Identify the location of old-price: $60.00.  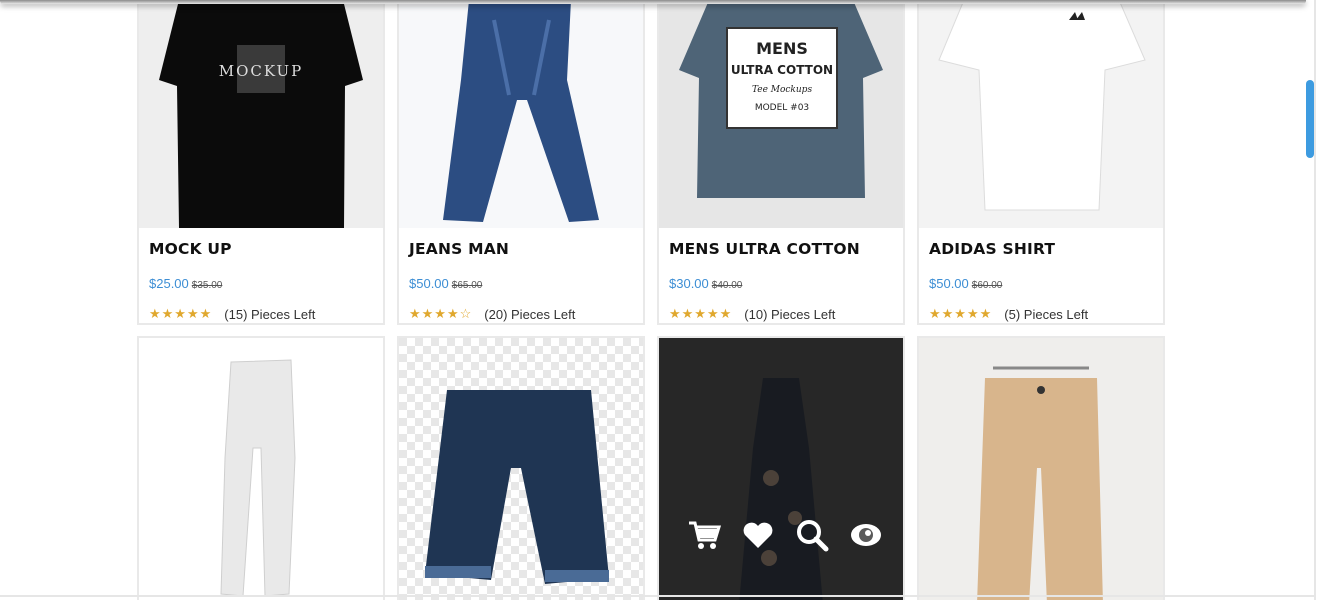
(987, 285).